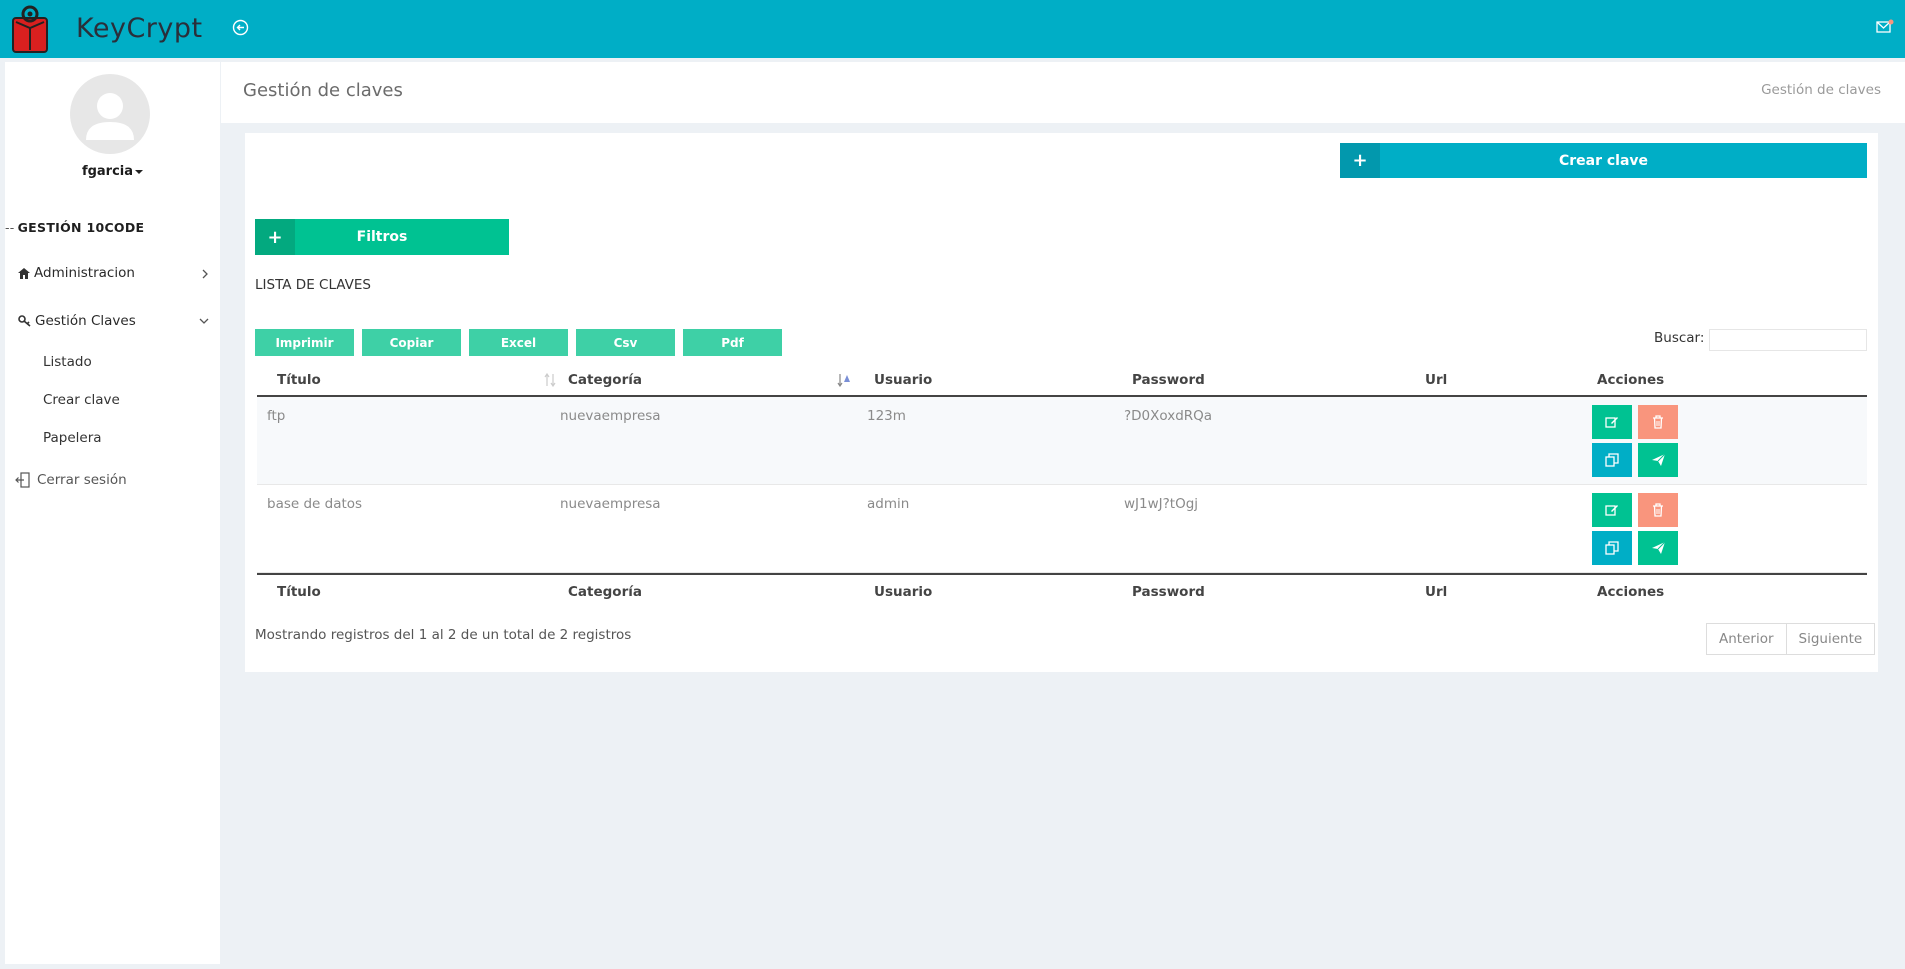  Describe the element at coordinates (81, 400) in the screenshot. I see `sidebar-subitem-crear-clave: Crear clave` at that location.